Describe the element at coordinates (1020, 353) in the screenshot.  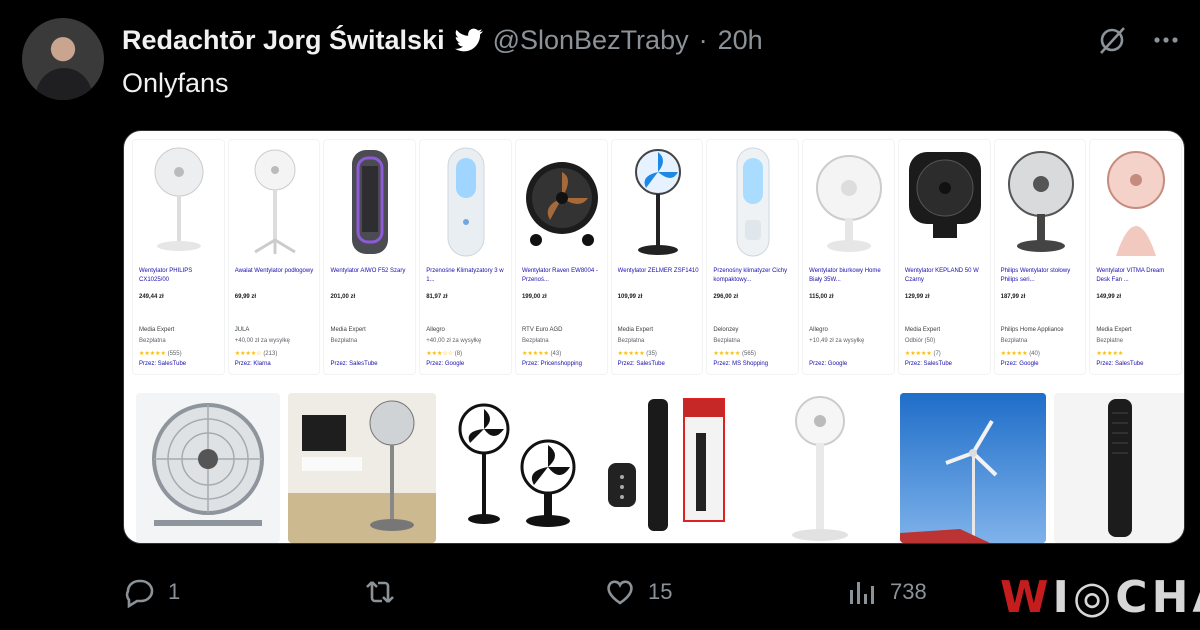
I see `product-rating: ★★★★★ (40)` at that location.